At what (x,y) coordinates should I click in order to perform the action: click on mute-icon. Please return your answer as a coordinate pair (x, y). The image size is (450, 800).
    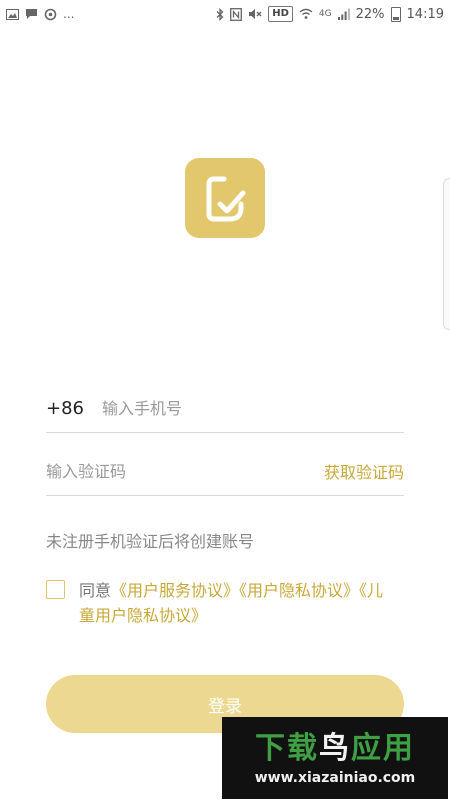
    Looking at the image, I should click on (255, 14).